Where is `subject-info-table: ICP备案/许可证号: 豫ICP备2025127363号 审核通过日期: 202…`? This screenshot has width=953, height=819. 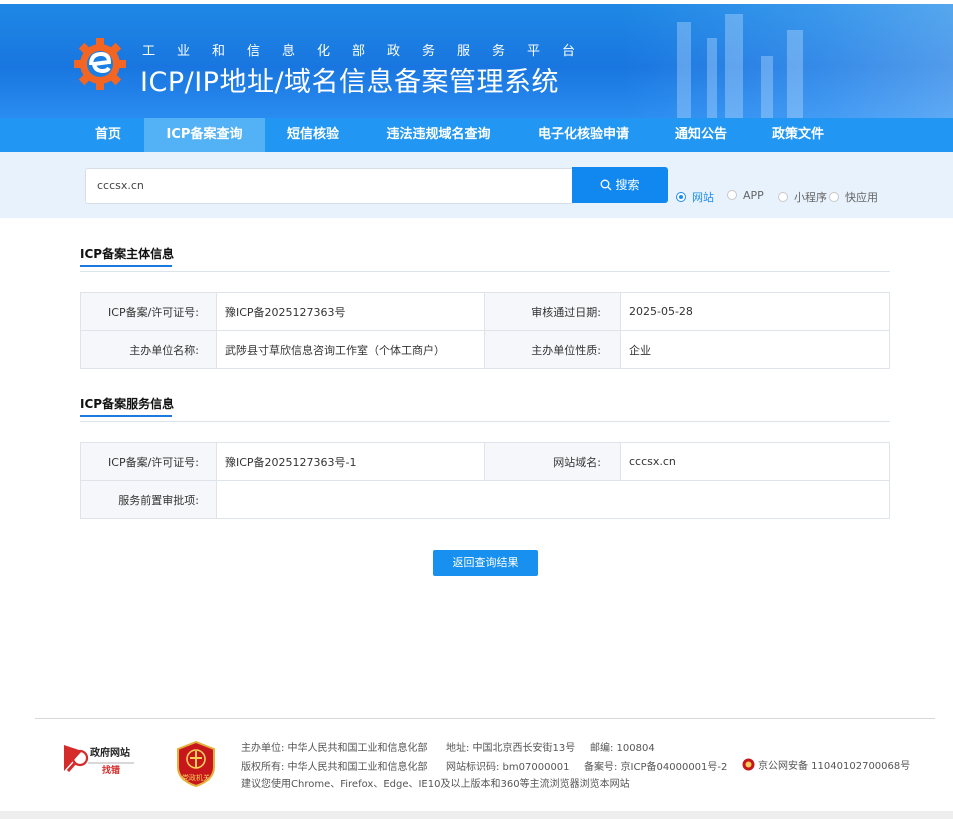 subject-info-table: ICP备案/许可证号: 豫ICP备2025127363号 审核通过日期: 202… is located at coordinates (485, 330).